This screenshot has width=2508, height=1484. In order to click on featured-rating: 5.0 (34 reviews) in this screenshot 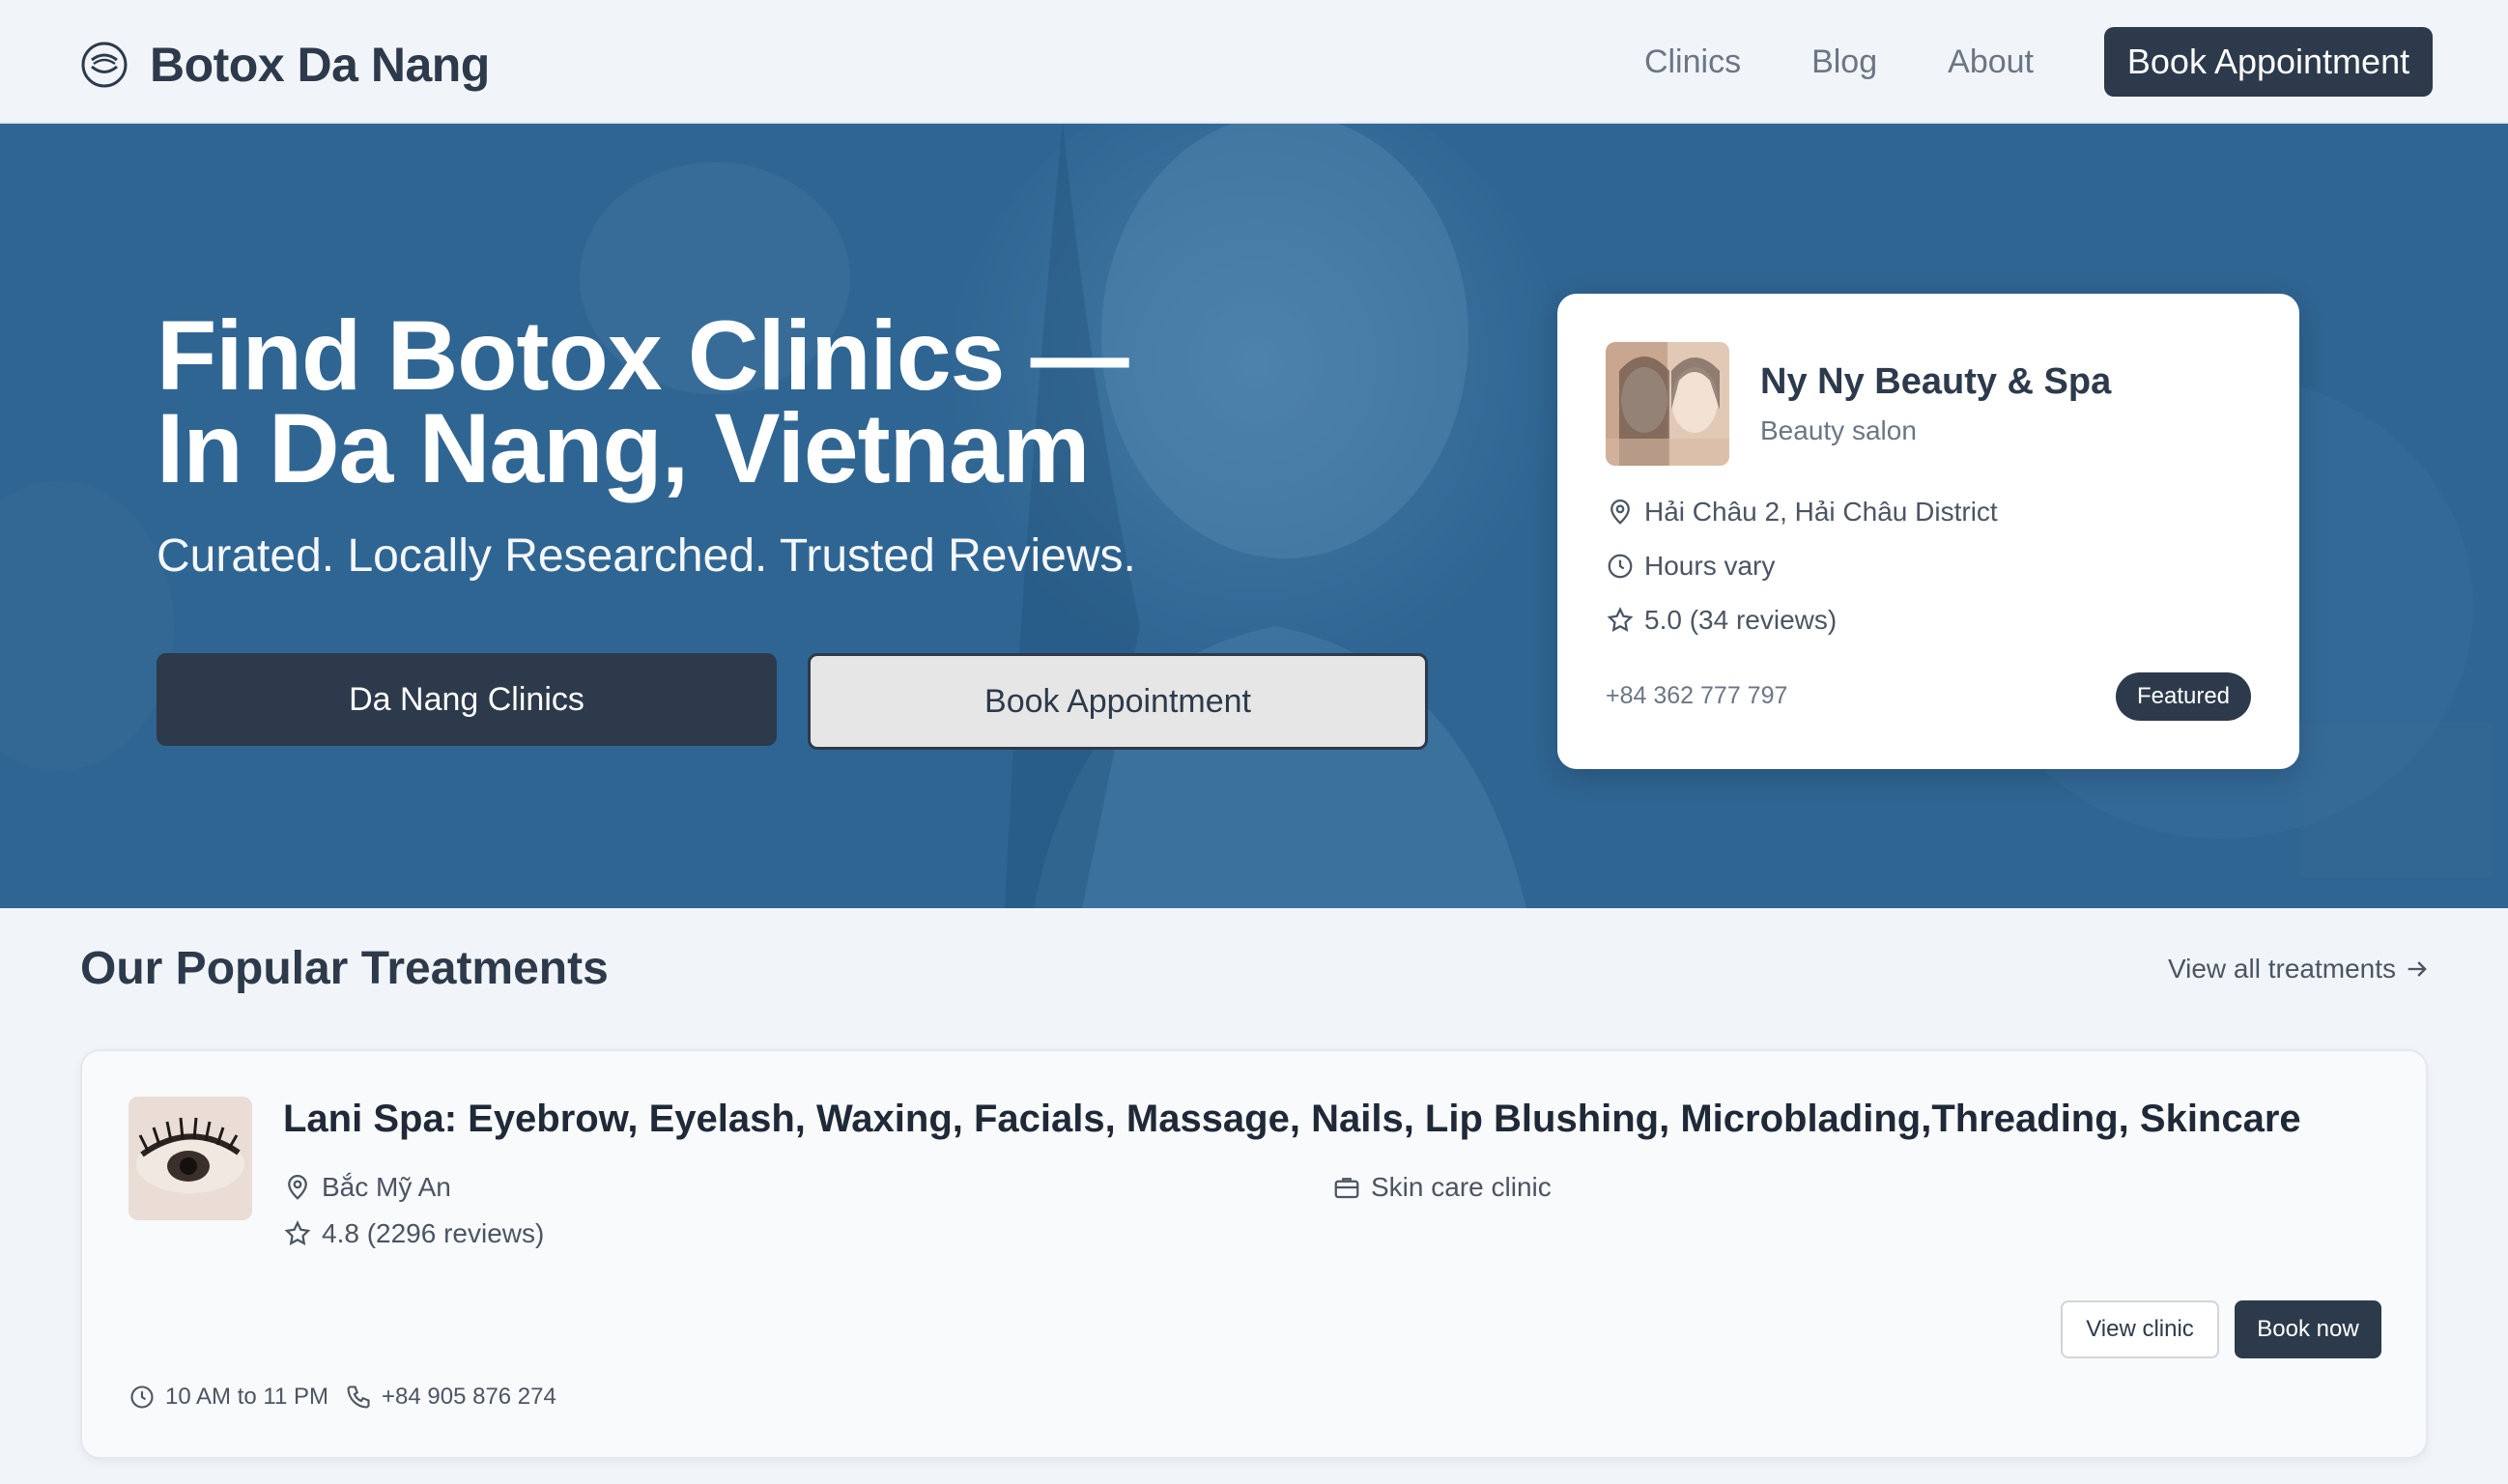, I will do `click(1741, 620)`.